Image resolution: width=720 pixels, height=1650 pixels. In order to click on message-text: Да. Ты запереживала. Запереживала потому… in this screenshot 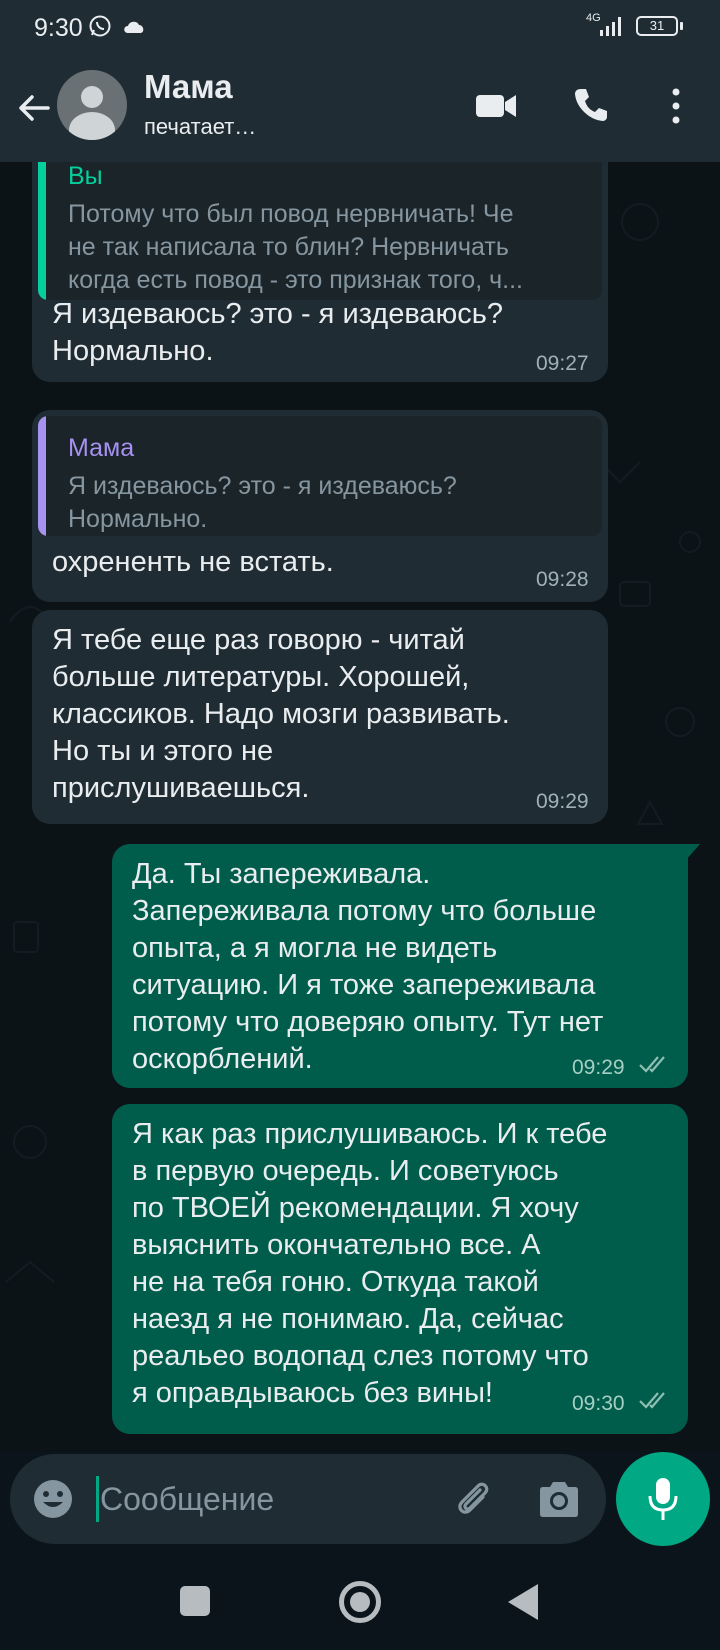, I will do `click(368, 966)`.